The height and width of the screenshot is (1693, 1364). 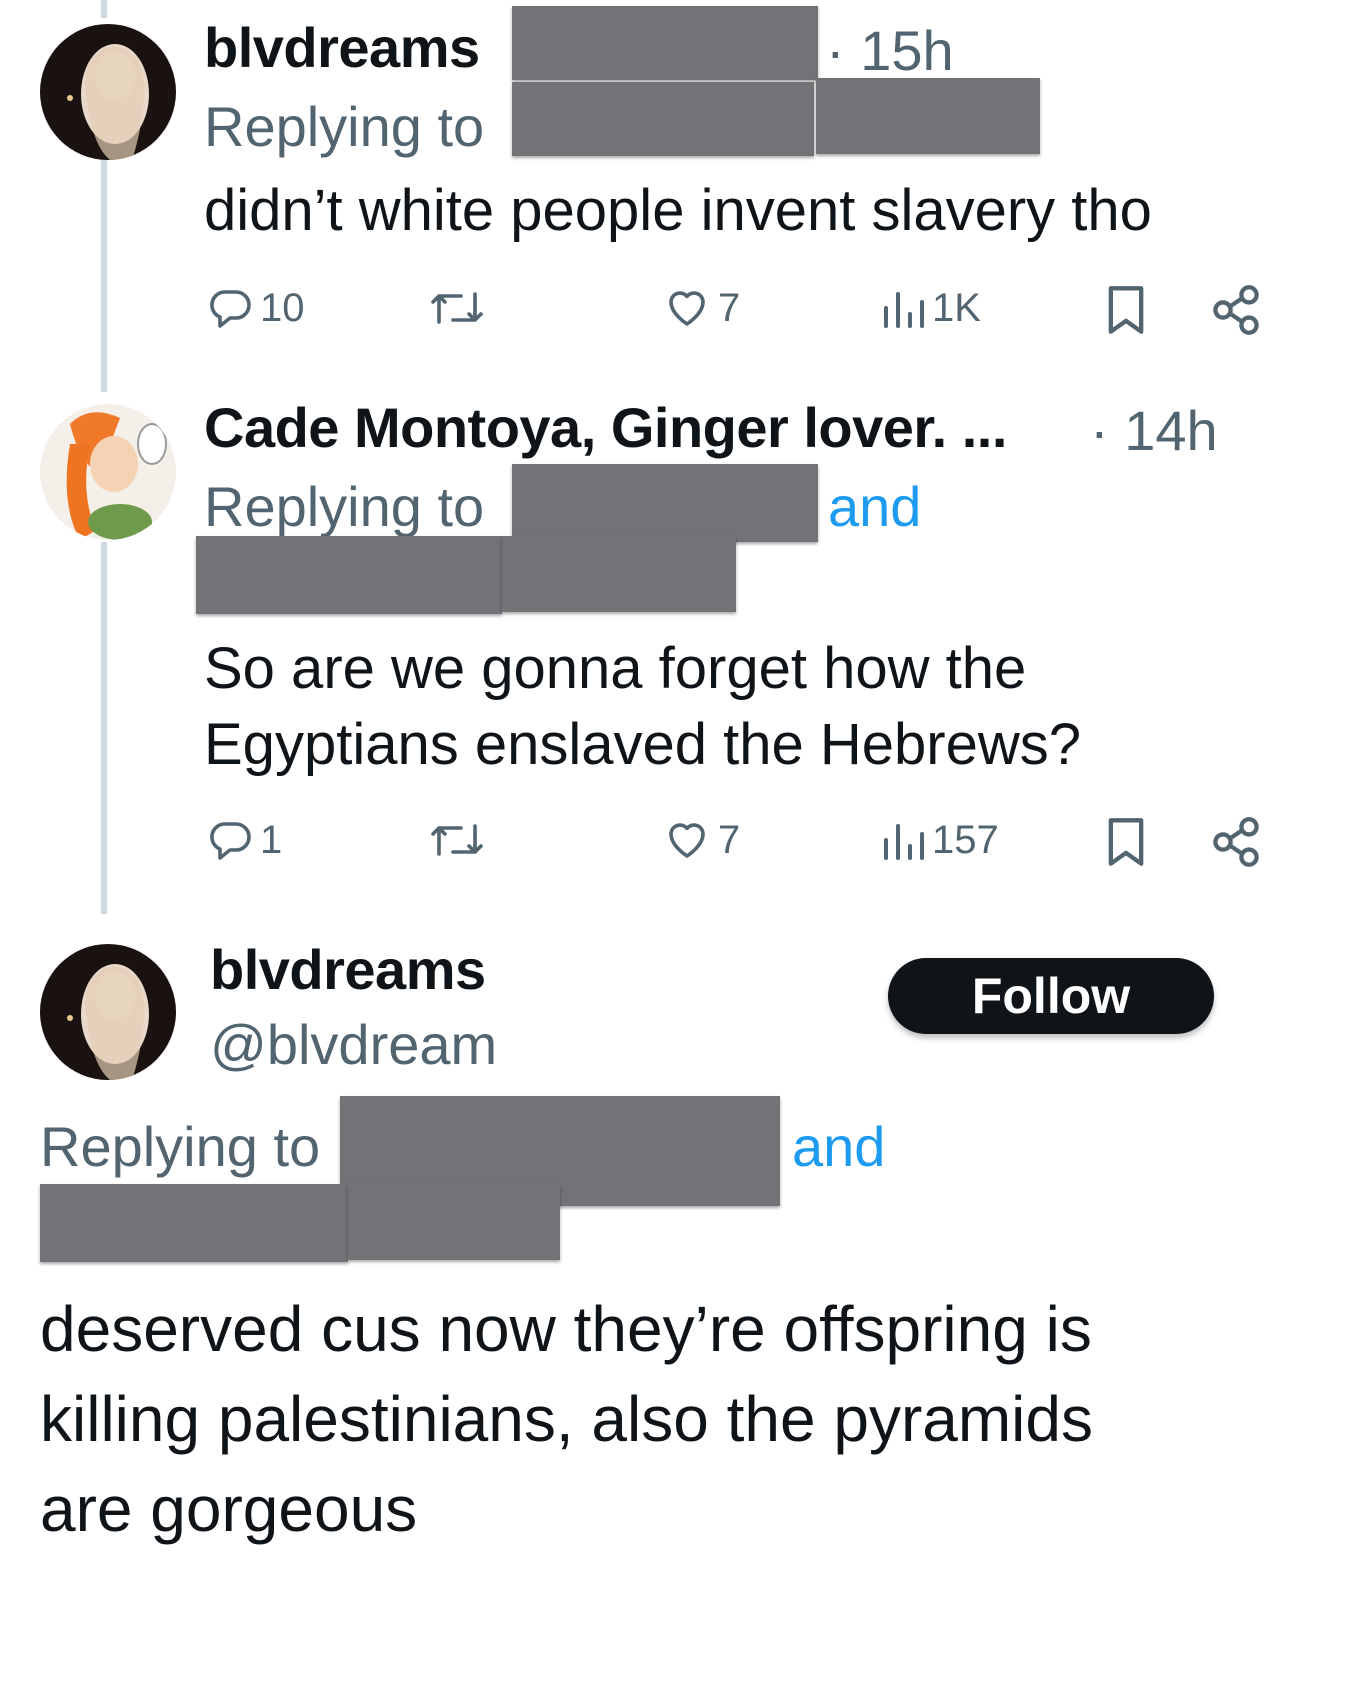 I want to click on tweet-text-line: killing palestinians, also the pyramids, so click(x=566, y=1419).